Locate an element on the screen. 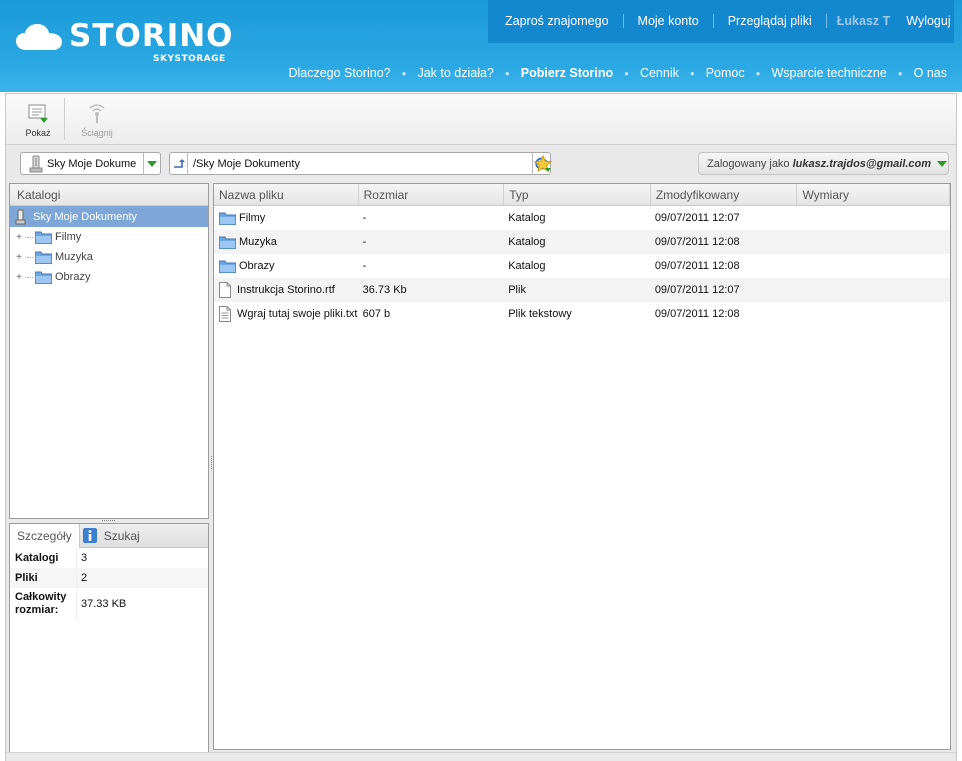 The width and height of the screenshot is (962, 761). folder-up-icon is located at coordinates (179, 163).